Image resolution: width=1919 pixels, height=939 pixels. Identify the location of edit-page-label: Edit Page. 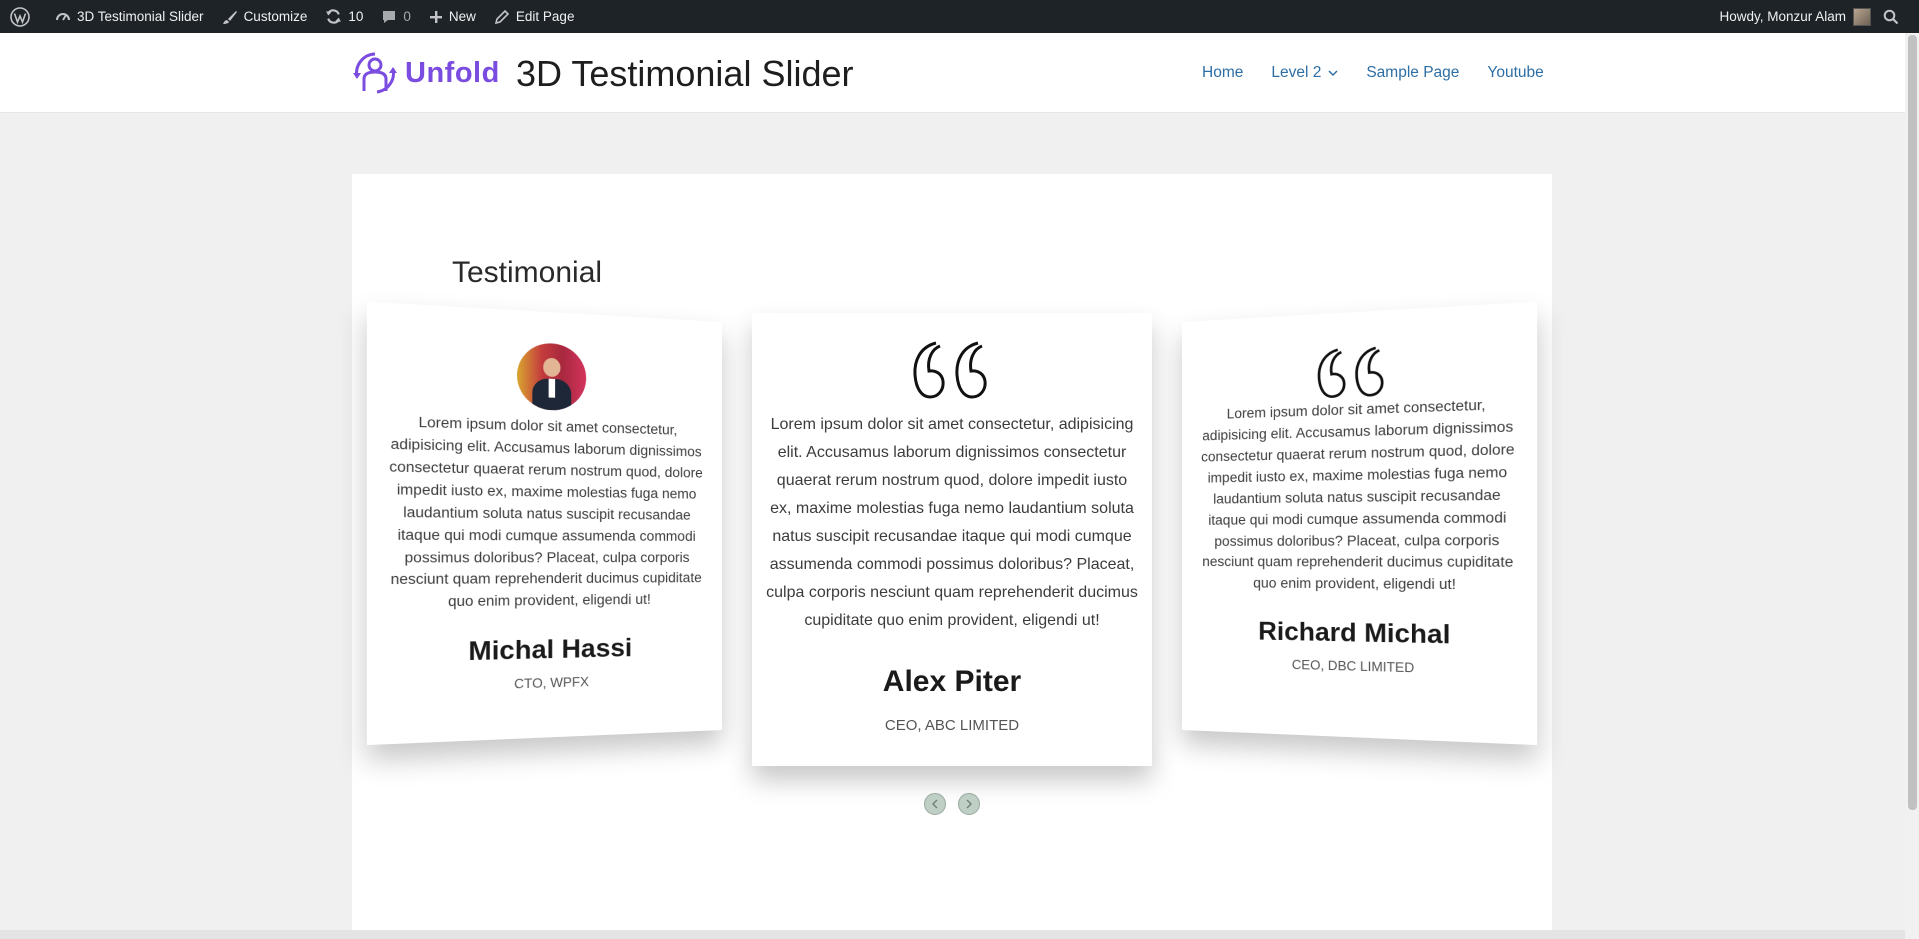
(545, 16).